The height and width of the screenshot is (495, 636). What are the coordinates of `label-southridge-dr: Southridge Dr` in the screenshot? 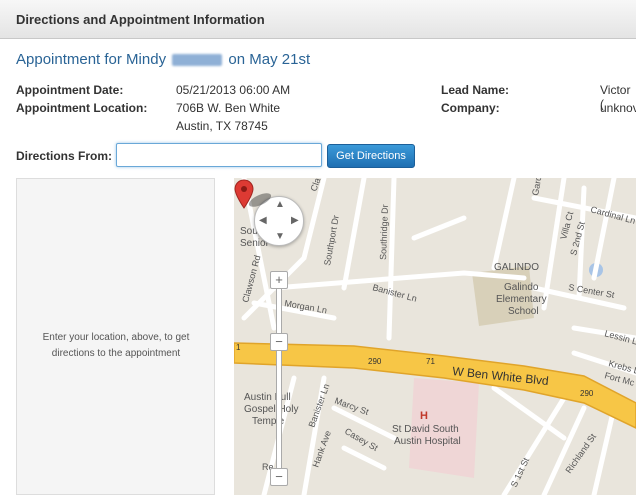 It's located at (384, 232).